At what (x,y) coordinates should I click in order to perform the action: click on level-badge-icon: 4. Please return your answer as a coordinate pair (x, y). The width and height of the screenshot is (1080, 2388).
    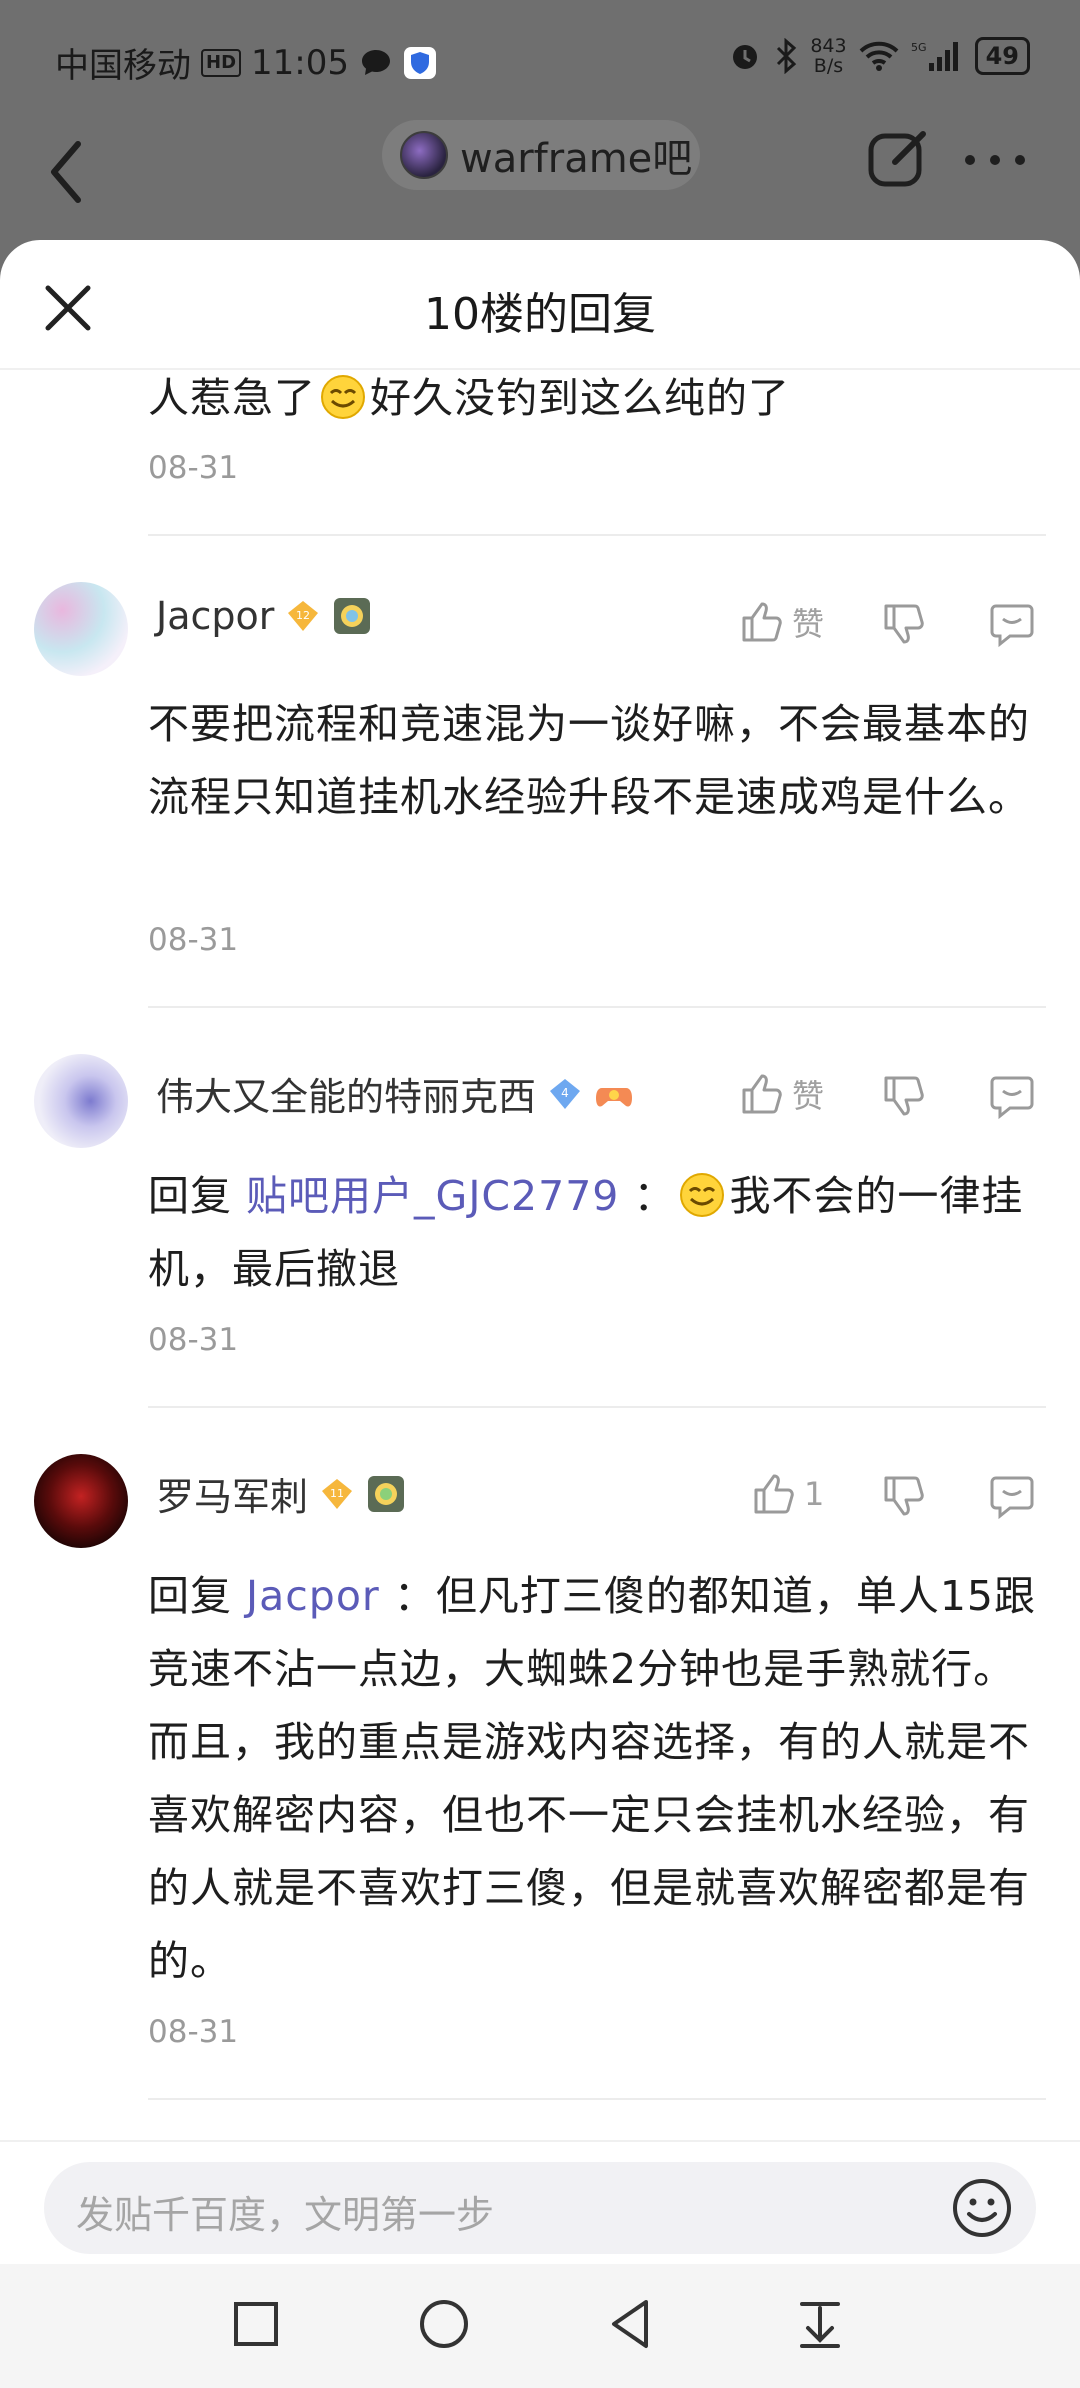
    Looking at the image, I should click on (565, 1093).